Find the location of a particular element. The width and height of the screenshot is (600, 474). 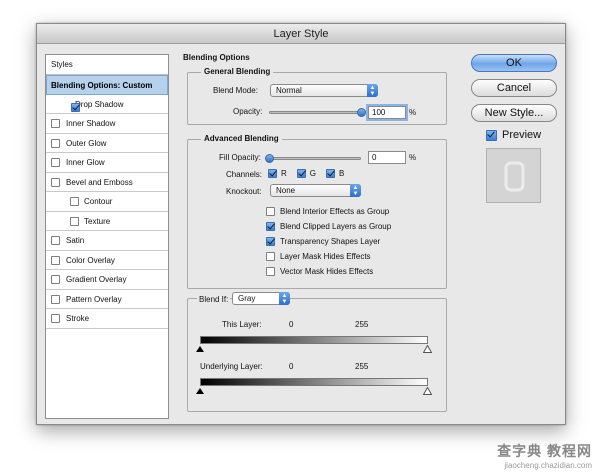

preview-shape-icon is located at coordinates (514, 176).